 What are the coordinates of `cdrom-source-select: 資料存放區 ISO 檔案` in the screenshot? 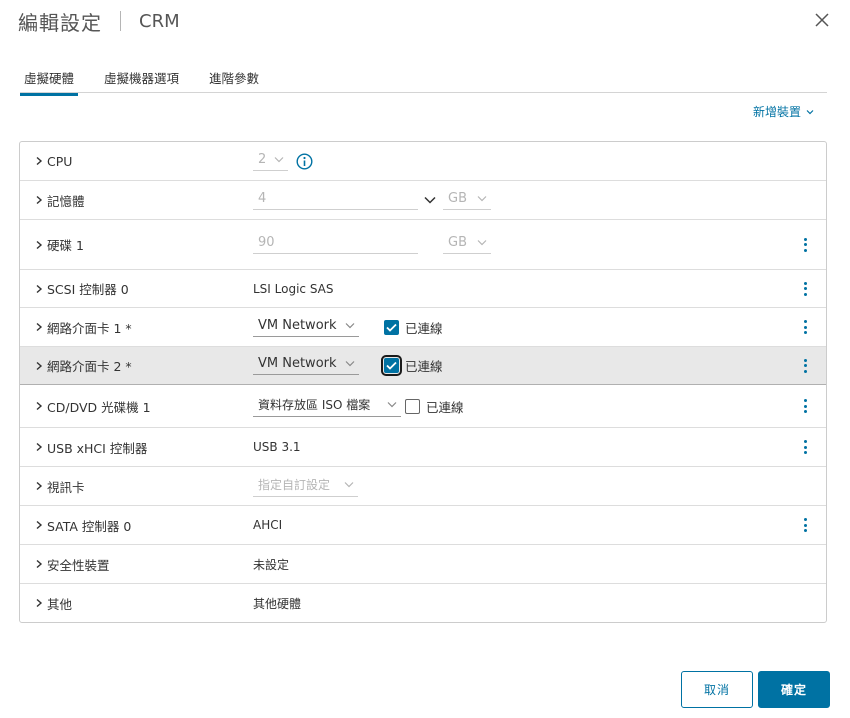 It's located at (327, 406).